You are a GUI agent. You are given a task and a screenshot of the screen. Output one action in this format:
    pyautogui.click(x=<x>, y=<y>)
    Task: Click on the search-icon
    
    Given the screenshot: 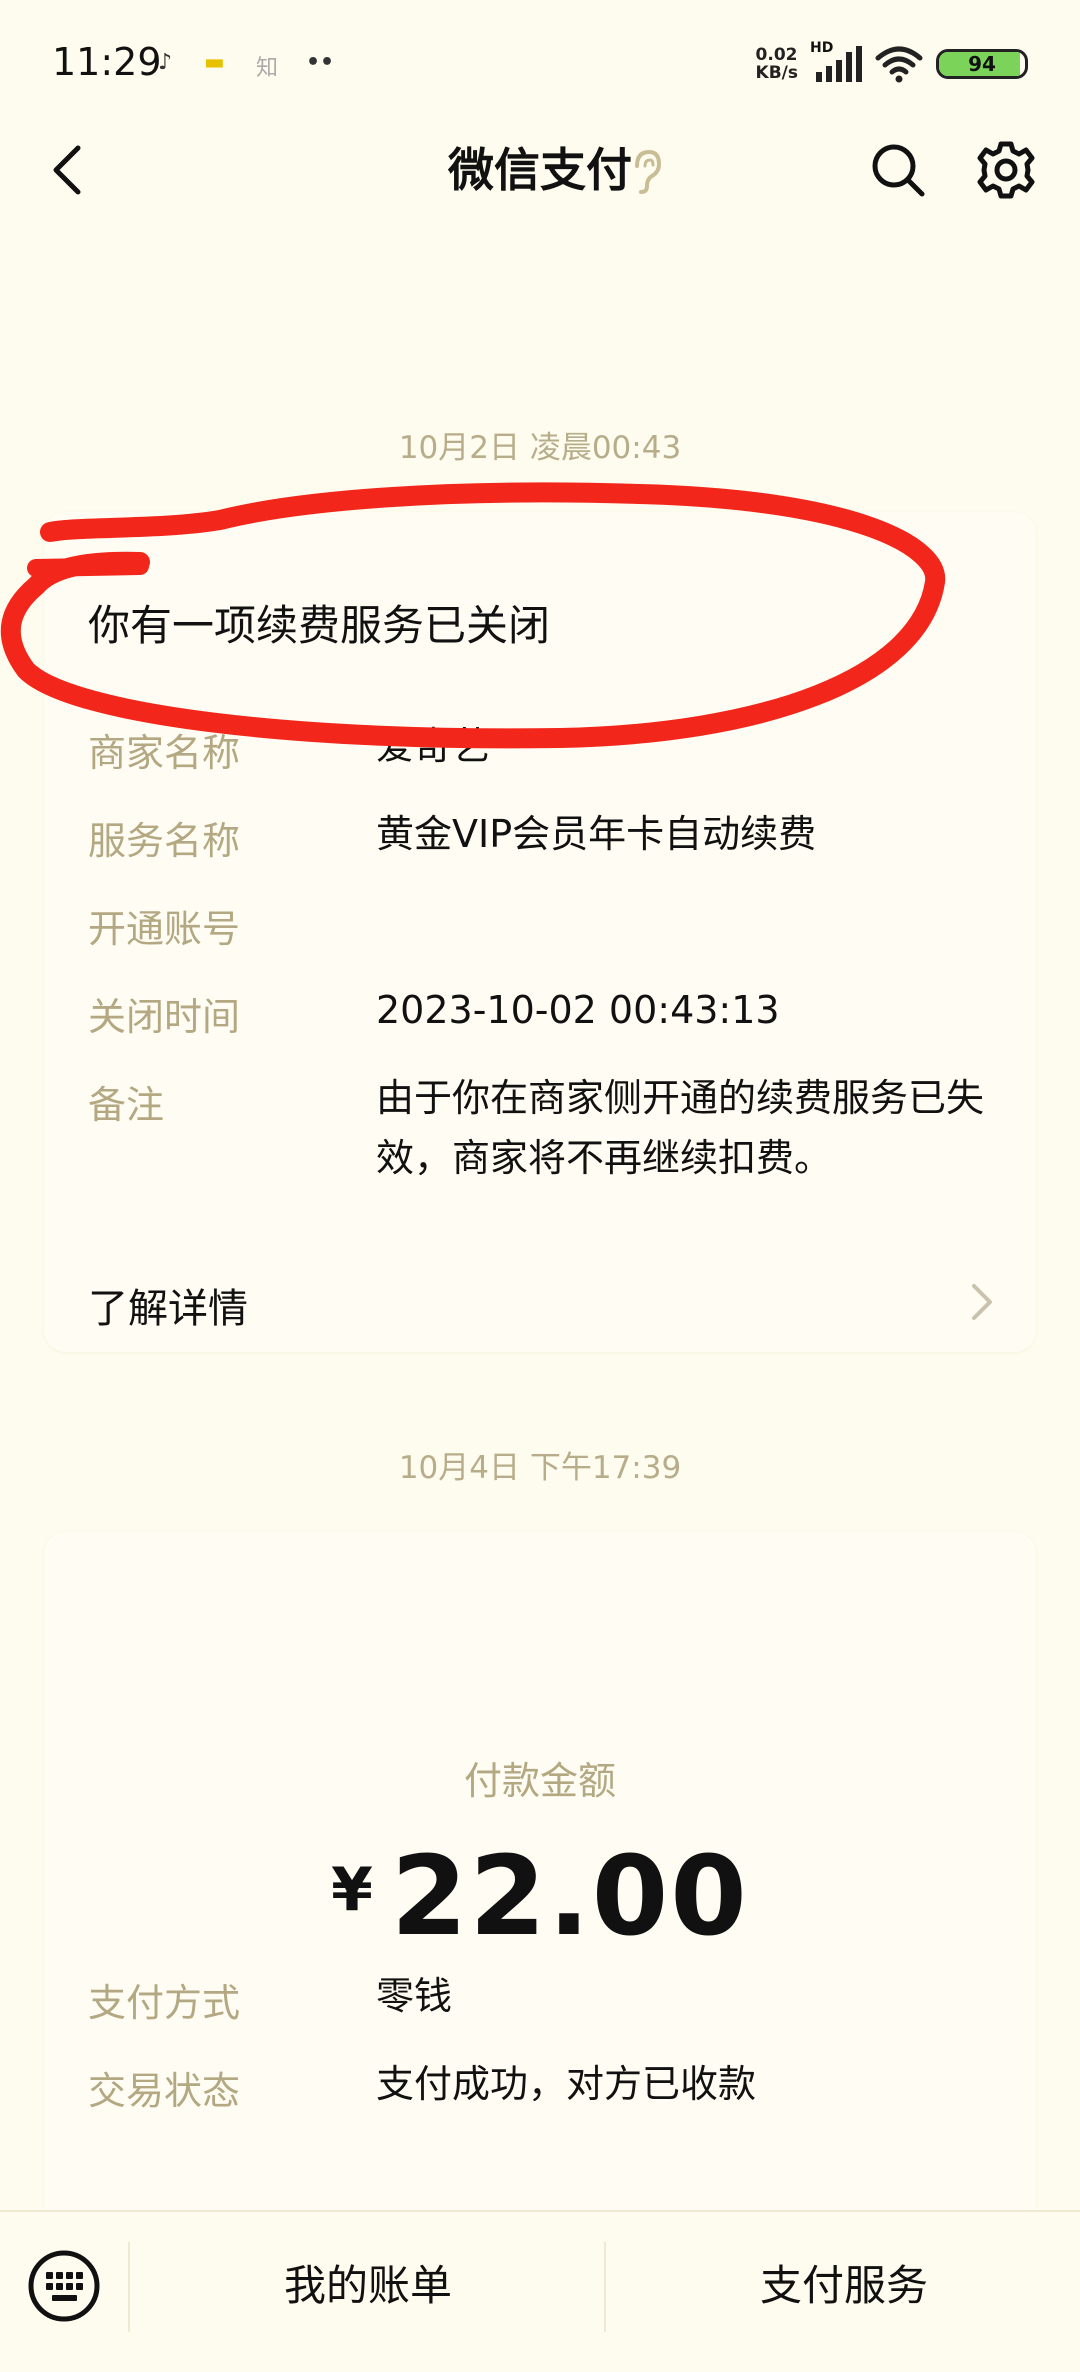 What is the action you would take?
    pyautogui.click(x=898, y=170)
    